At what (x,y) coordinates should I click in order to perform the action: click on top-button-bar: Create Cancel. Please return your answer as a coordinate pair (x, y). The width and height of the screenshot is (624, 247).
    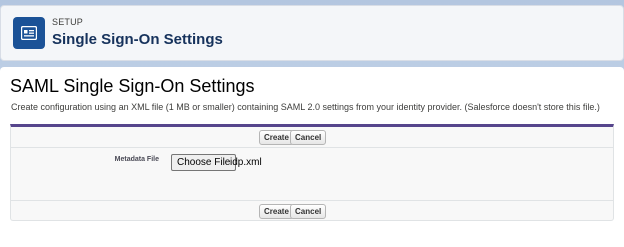
    Looking at the image, I should click on (312, 137).